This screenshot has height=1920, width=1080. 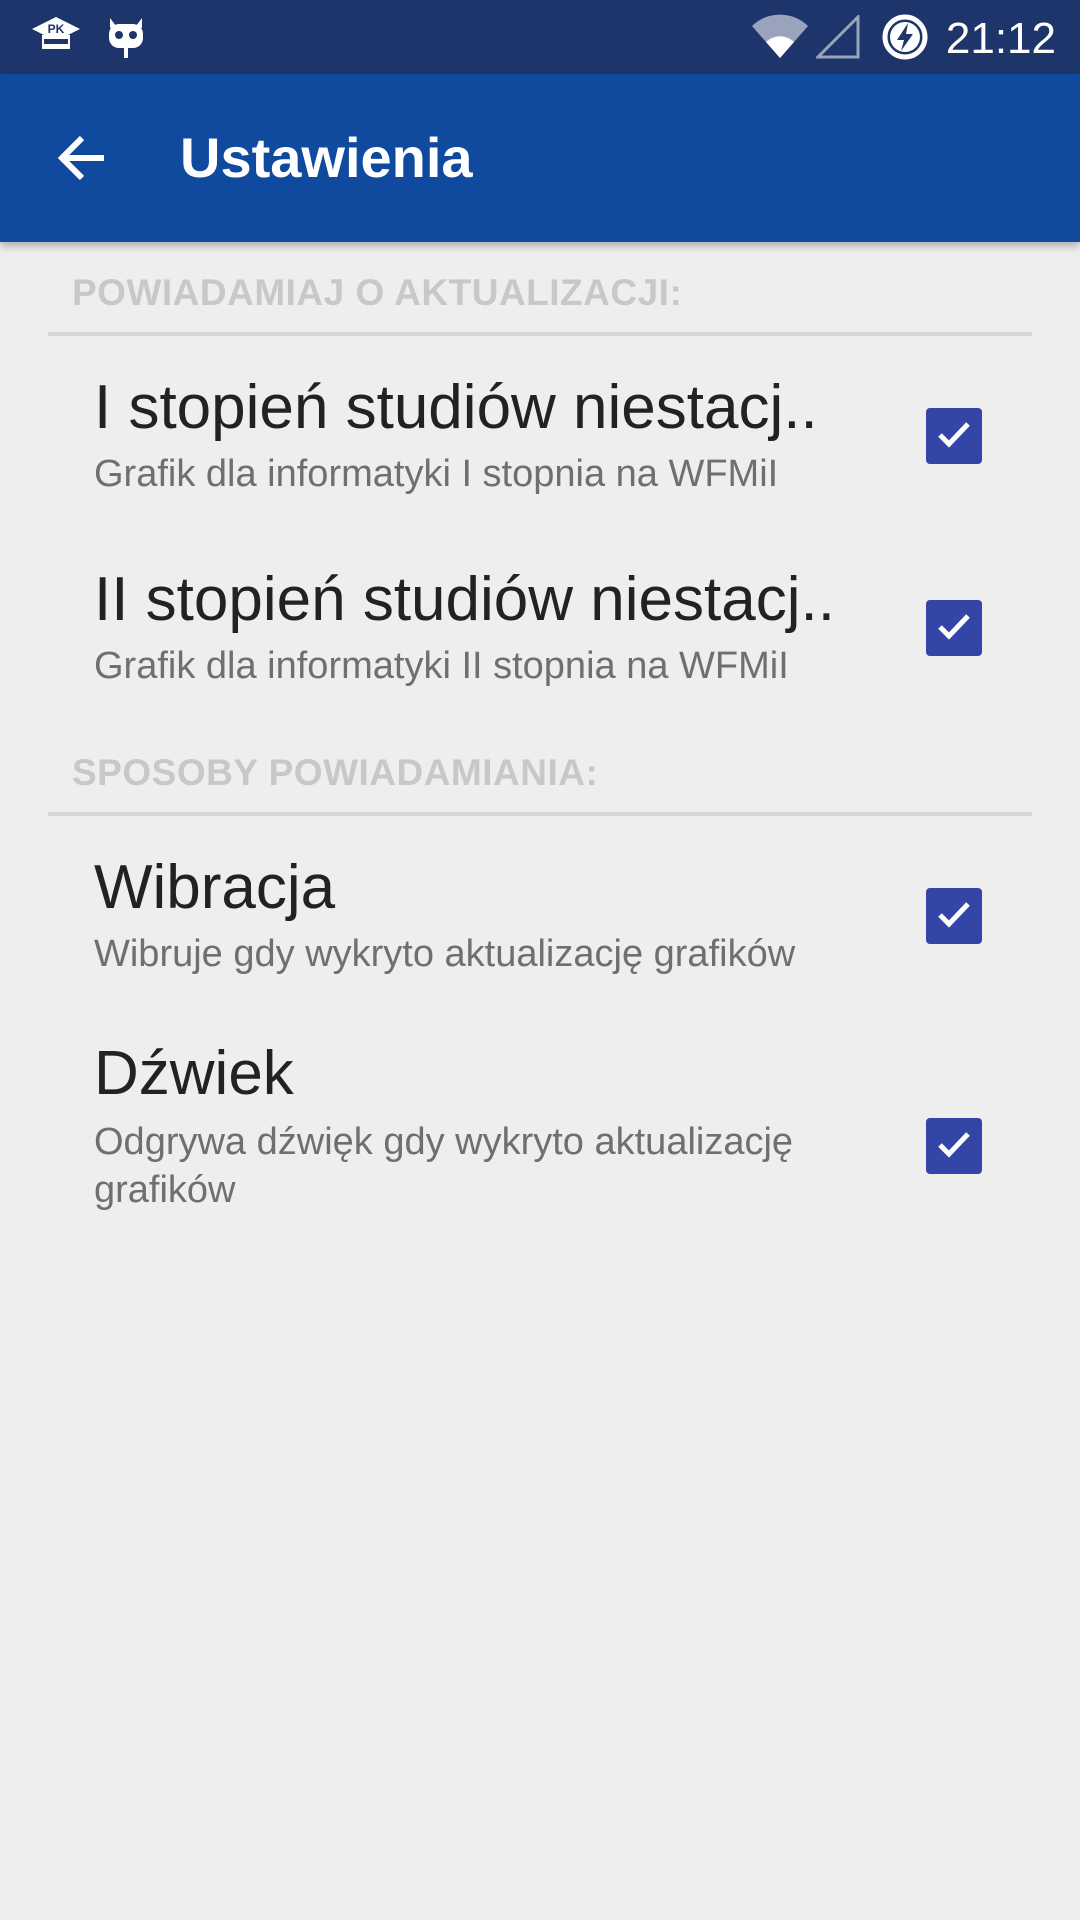 I want to click on cell-signal-icon, so click(x=838, y=37).